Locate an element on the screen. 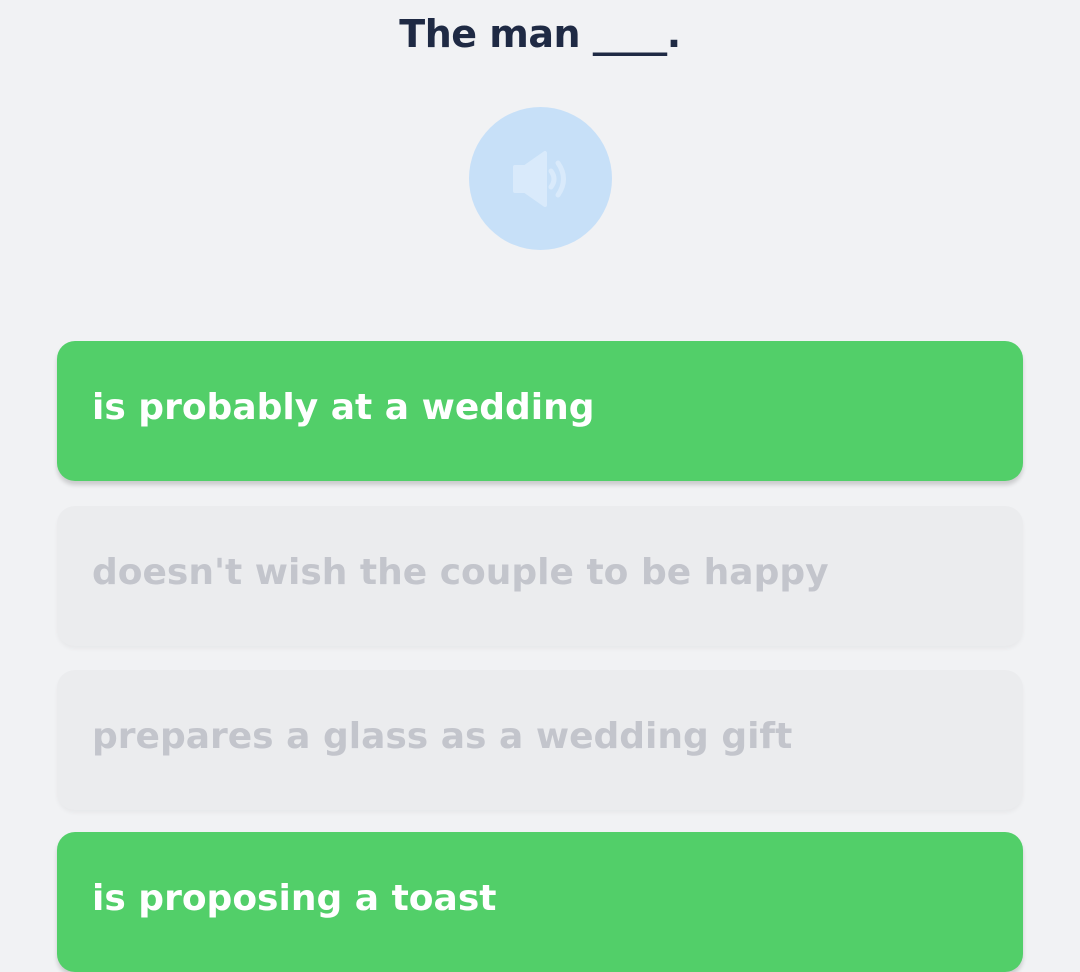 This screenshot has width=1080, height=972. speaker-icon is located at coordinates (539, 178).